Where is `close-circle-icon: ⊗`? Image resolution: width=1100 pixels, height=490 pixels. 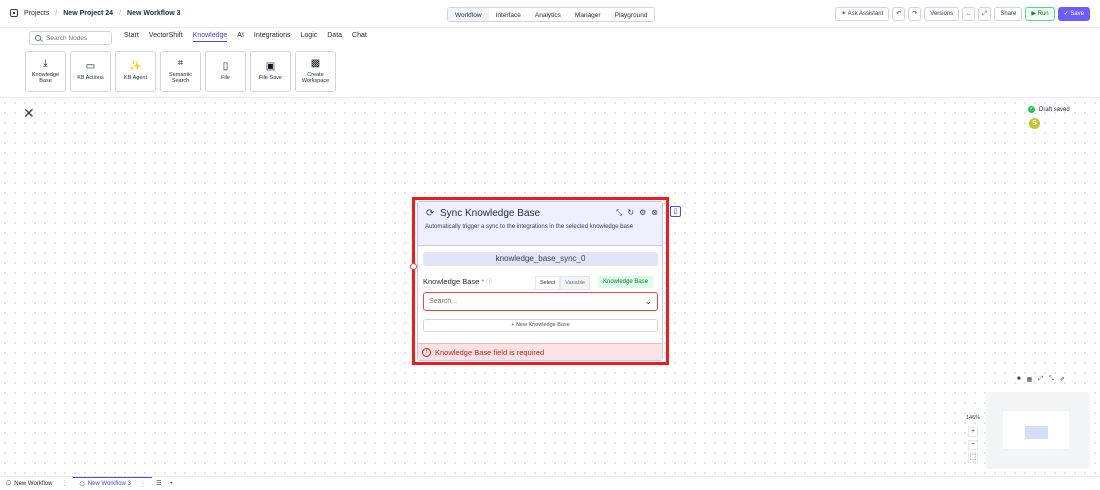
close-circle-icon: ⊗ is located at coordinates (654, 213).